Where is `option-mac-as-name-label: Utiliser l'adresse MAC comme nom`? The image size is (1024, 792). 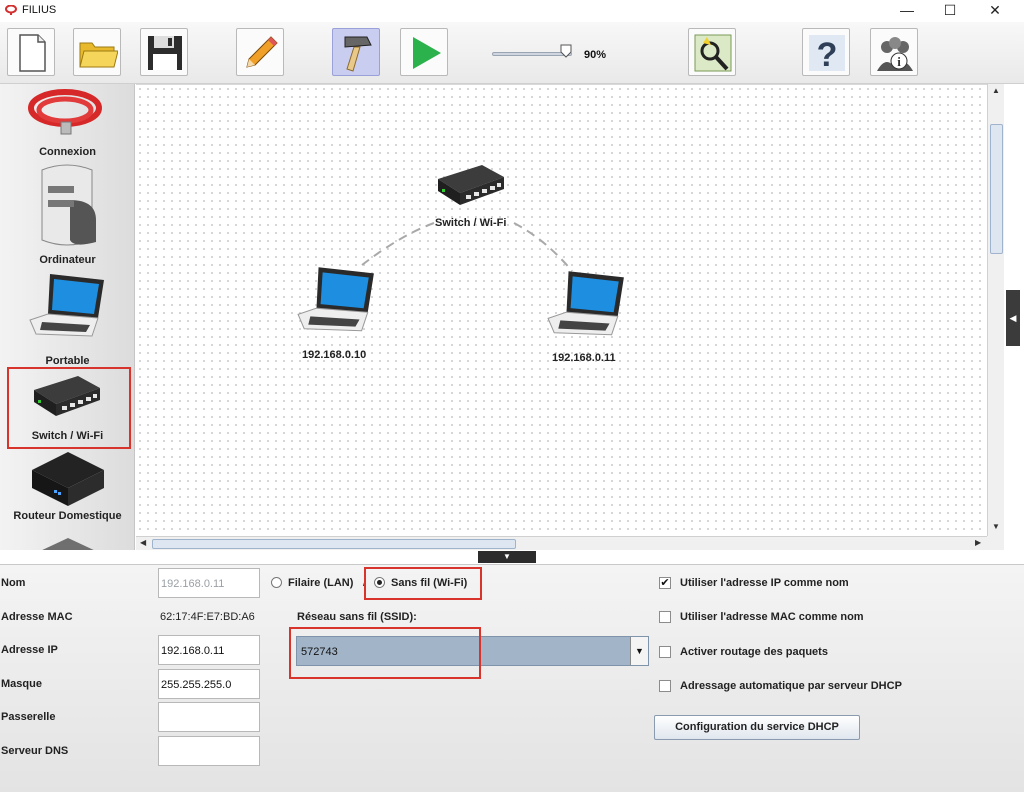
option-mac-as-name-label: Utiliser l'adresse MAC comme nom is located at coordinates (772, 617).